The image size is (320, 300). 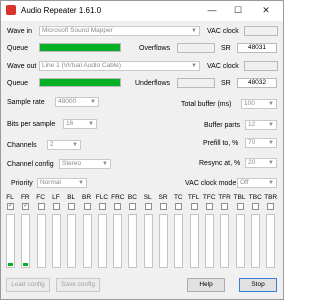 I want to click on save-config-button: Save config, so click(x=78, y=285).